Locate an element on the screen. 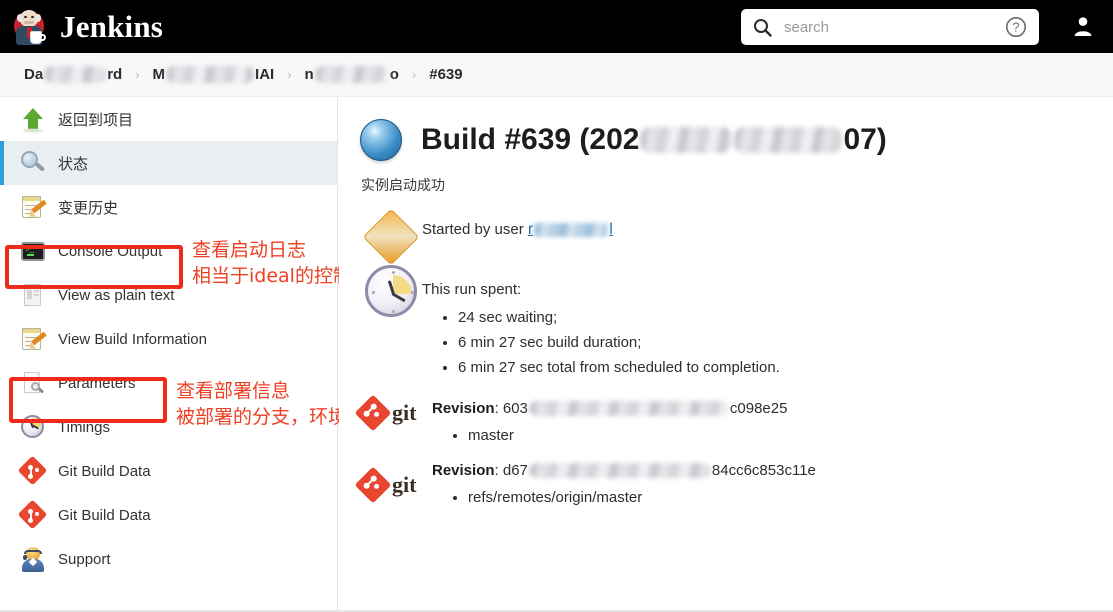 The image size is (1113, 612). sidebar-item-timings: Timings is located at coordinates (168, 427).